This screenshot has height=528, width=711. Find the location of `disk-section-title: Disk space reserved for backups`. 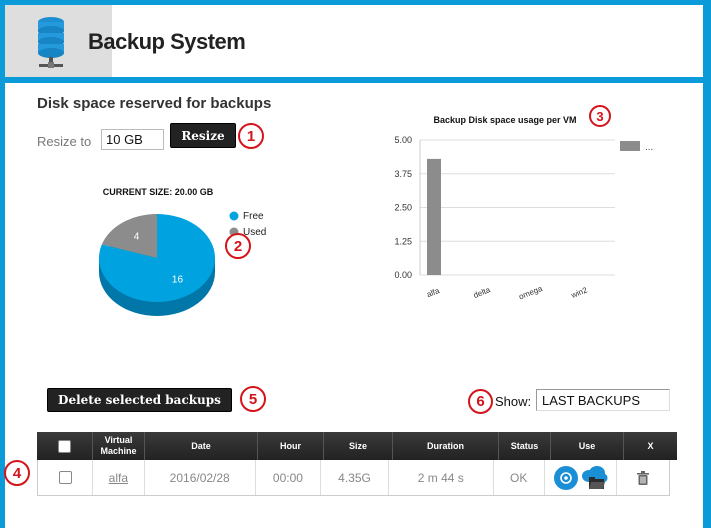

disk-section-title: Disk space reserved for backups is located at coordinates (154, 103).